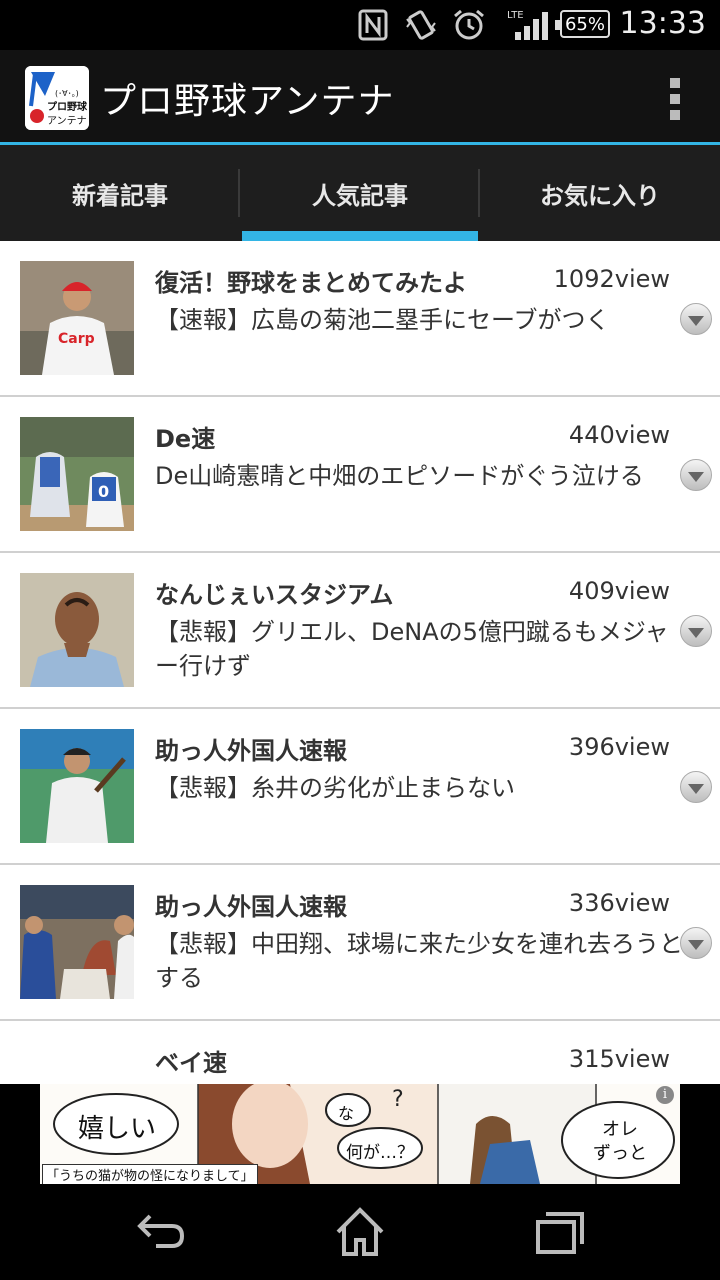 The width and height of the screenshot is (720, 1280). What do you see at coordinates (346, 1113) in the screenshot?
I see `ad-bubble-text: な` at bounding box center [346, 1113].